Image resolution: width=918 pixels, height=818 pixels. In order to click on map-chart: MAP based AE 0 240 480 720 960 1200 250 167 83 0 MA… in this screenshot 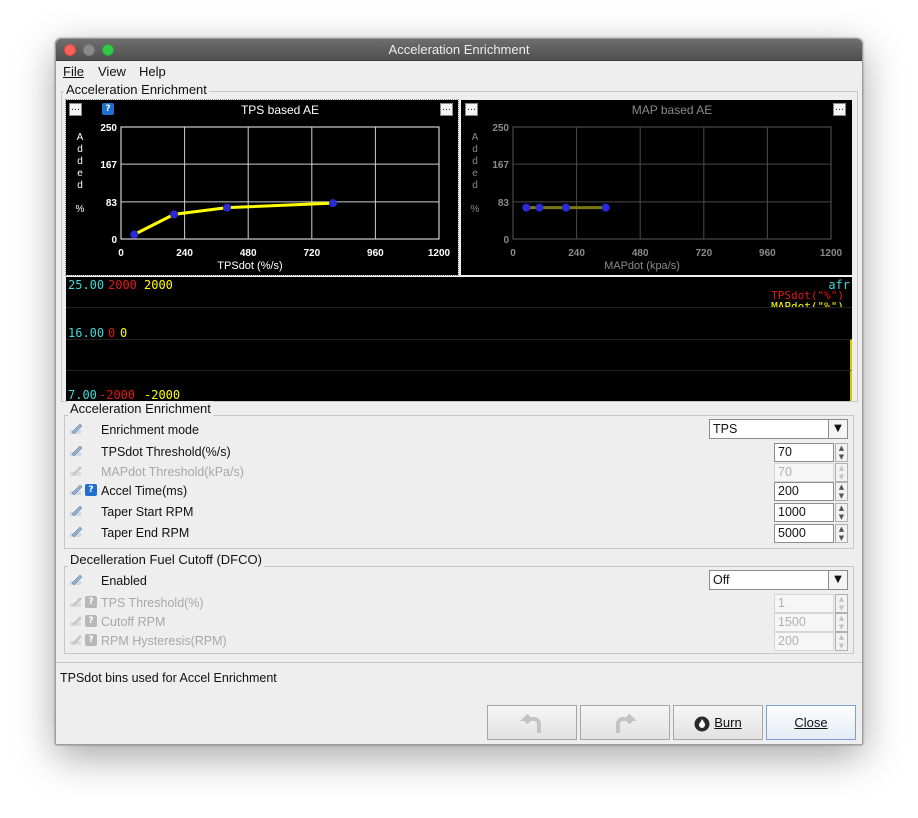, I will do `click(656, 187)`.